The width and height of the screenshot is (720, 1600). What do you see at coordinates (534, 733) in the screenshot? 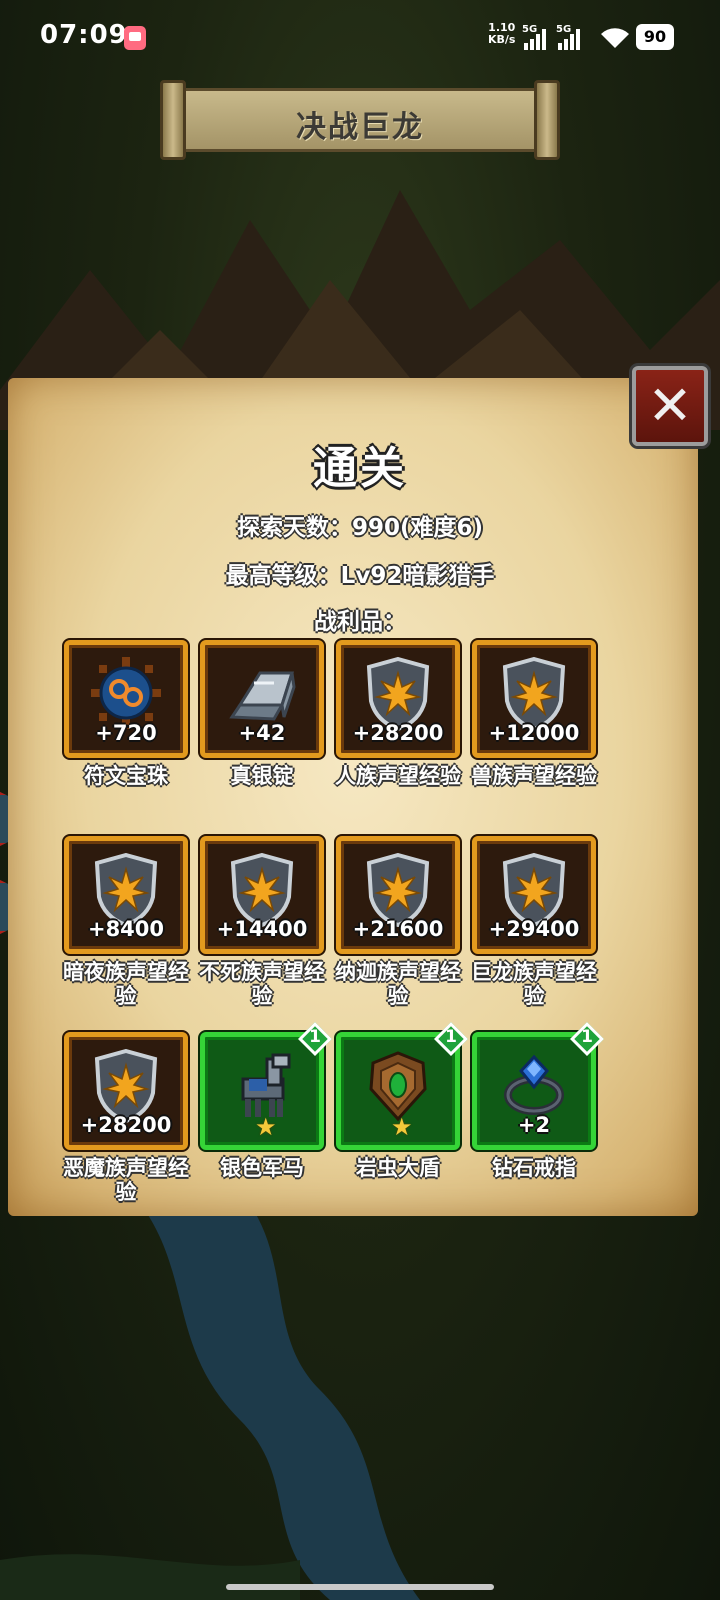
I see `item-amount: +12000` at bounding box center [534, 733].